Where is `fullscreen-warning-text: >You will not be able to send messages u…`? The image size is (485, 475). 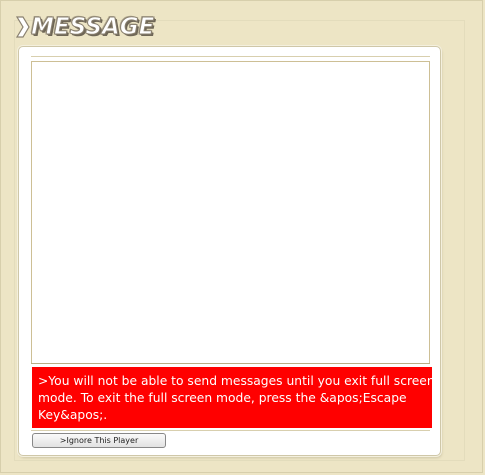
fullscreen-warning-text: >You will not be able to send messages u… is located at coordinates (236, 398).